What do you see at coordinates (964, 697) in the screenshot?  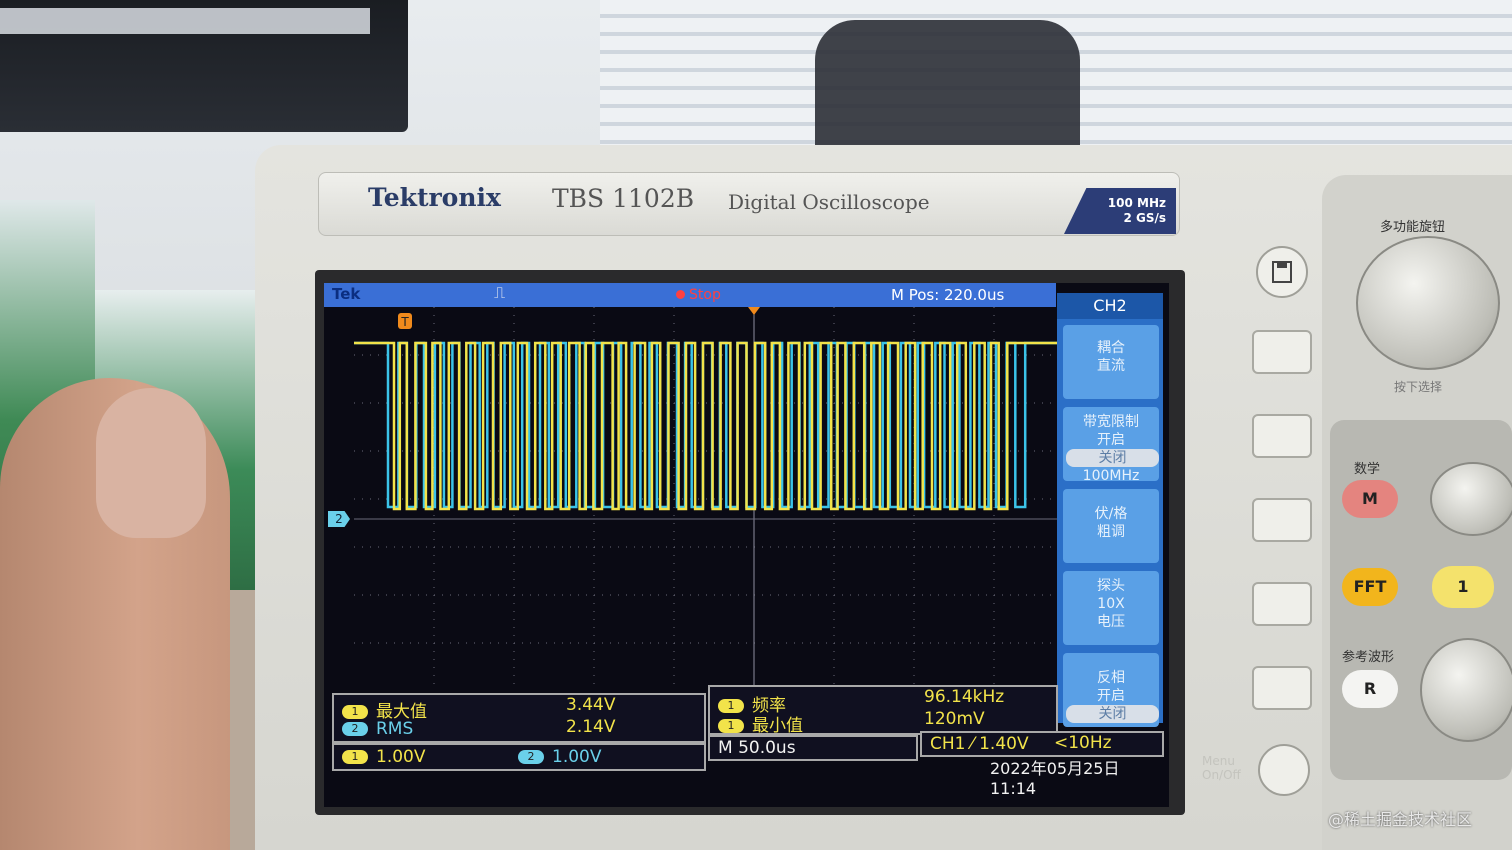 I see `measurement-frequency-value: 96.14kHz` at bounding box center [964, 697].